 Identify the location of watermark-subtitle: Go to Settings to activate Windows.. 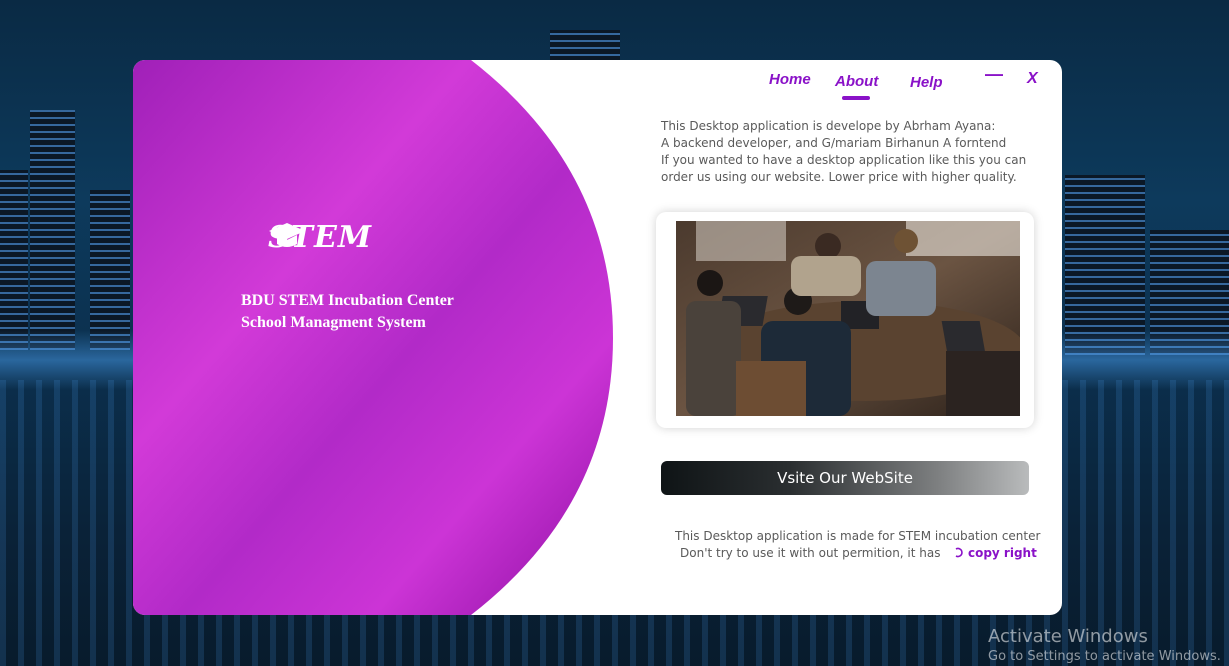
(1104, 656).